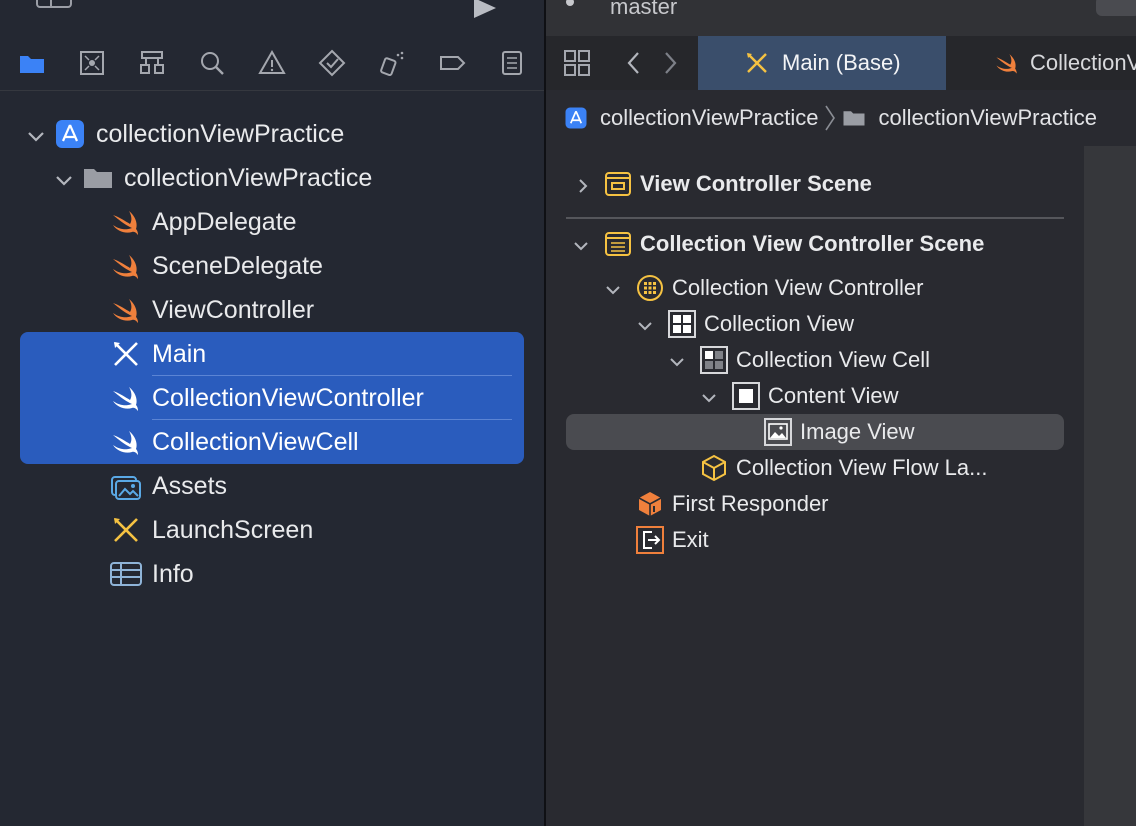 The image size is (1136, 826). What do you see at coordinates (833, 395) in the screenshot?
I see `outline-item-label: Content View` at bounding box center [833, 395].